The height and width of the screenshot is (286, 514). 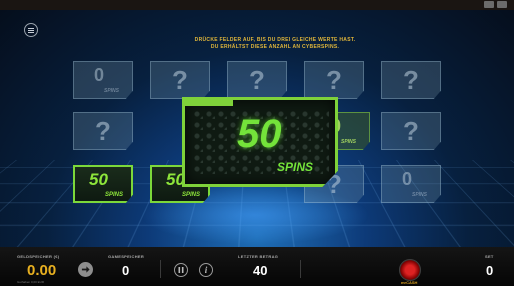 What do you see at coordinates (410, 270) in the screenshot?
I see `gem-logo-icon` at bounding box center [410, 270].